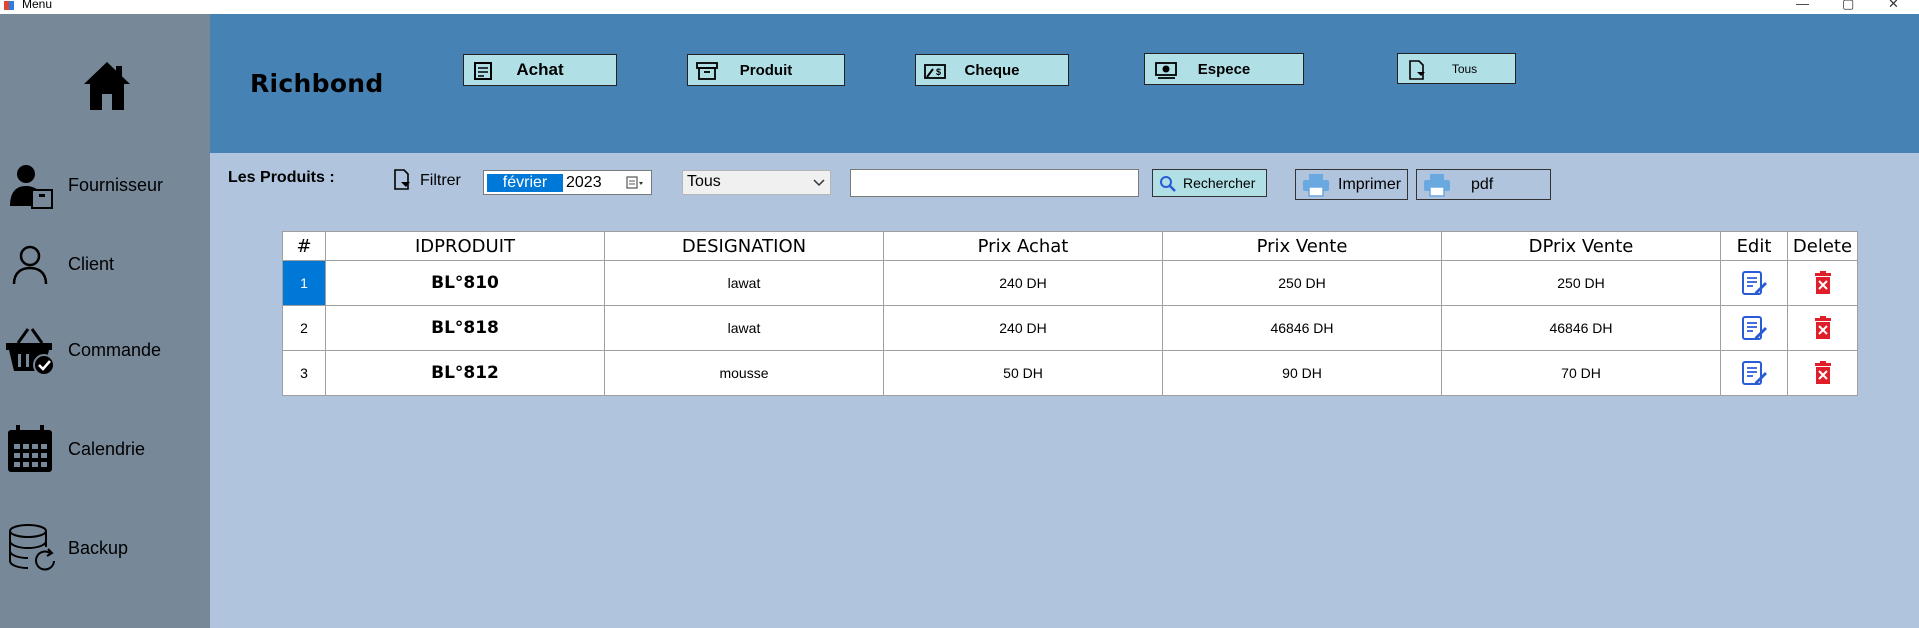 This screenshot has width=1919, height=628. Describe the element at coordinates (281, 177) in the screenshot. I see `section-label: Les Produits :` at that location.